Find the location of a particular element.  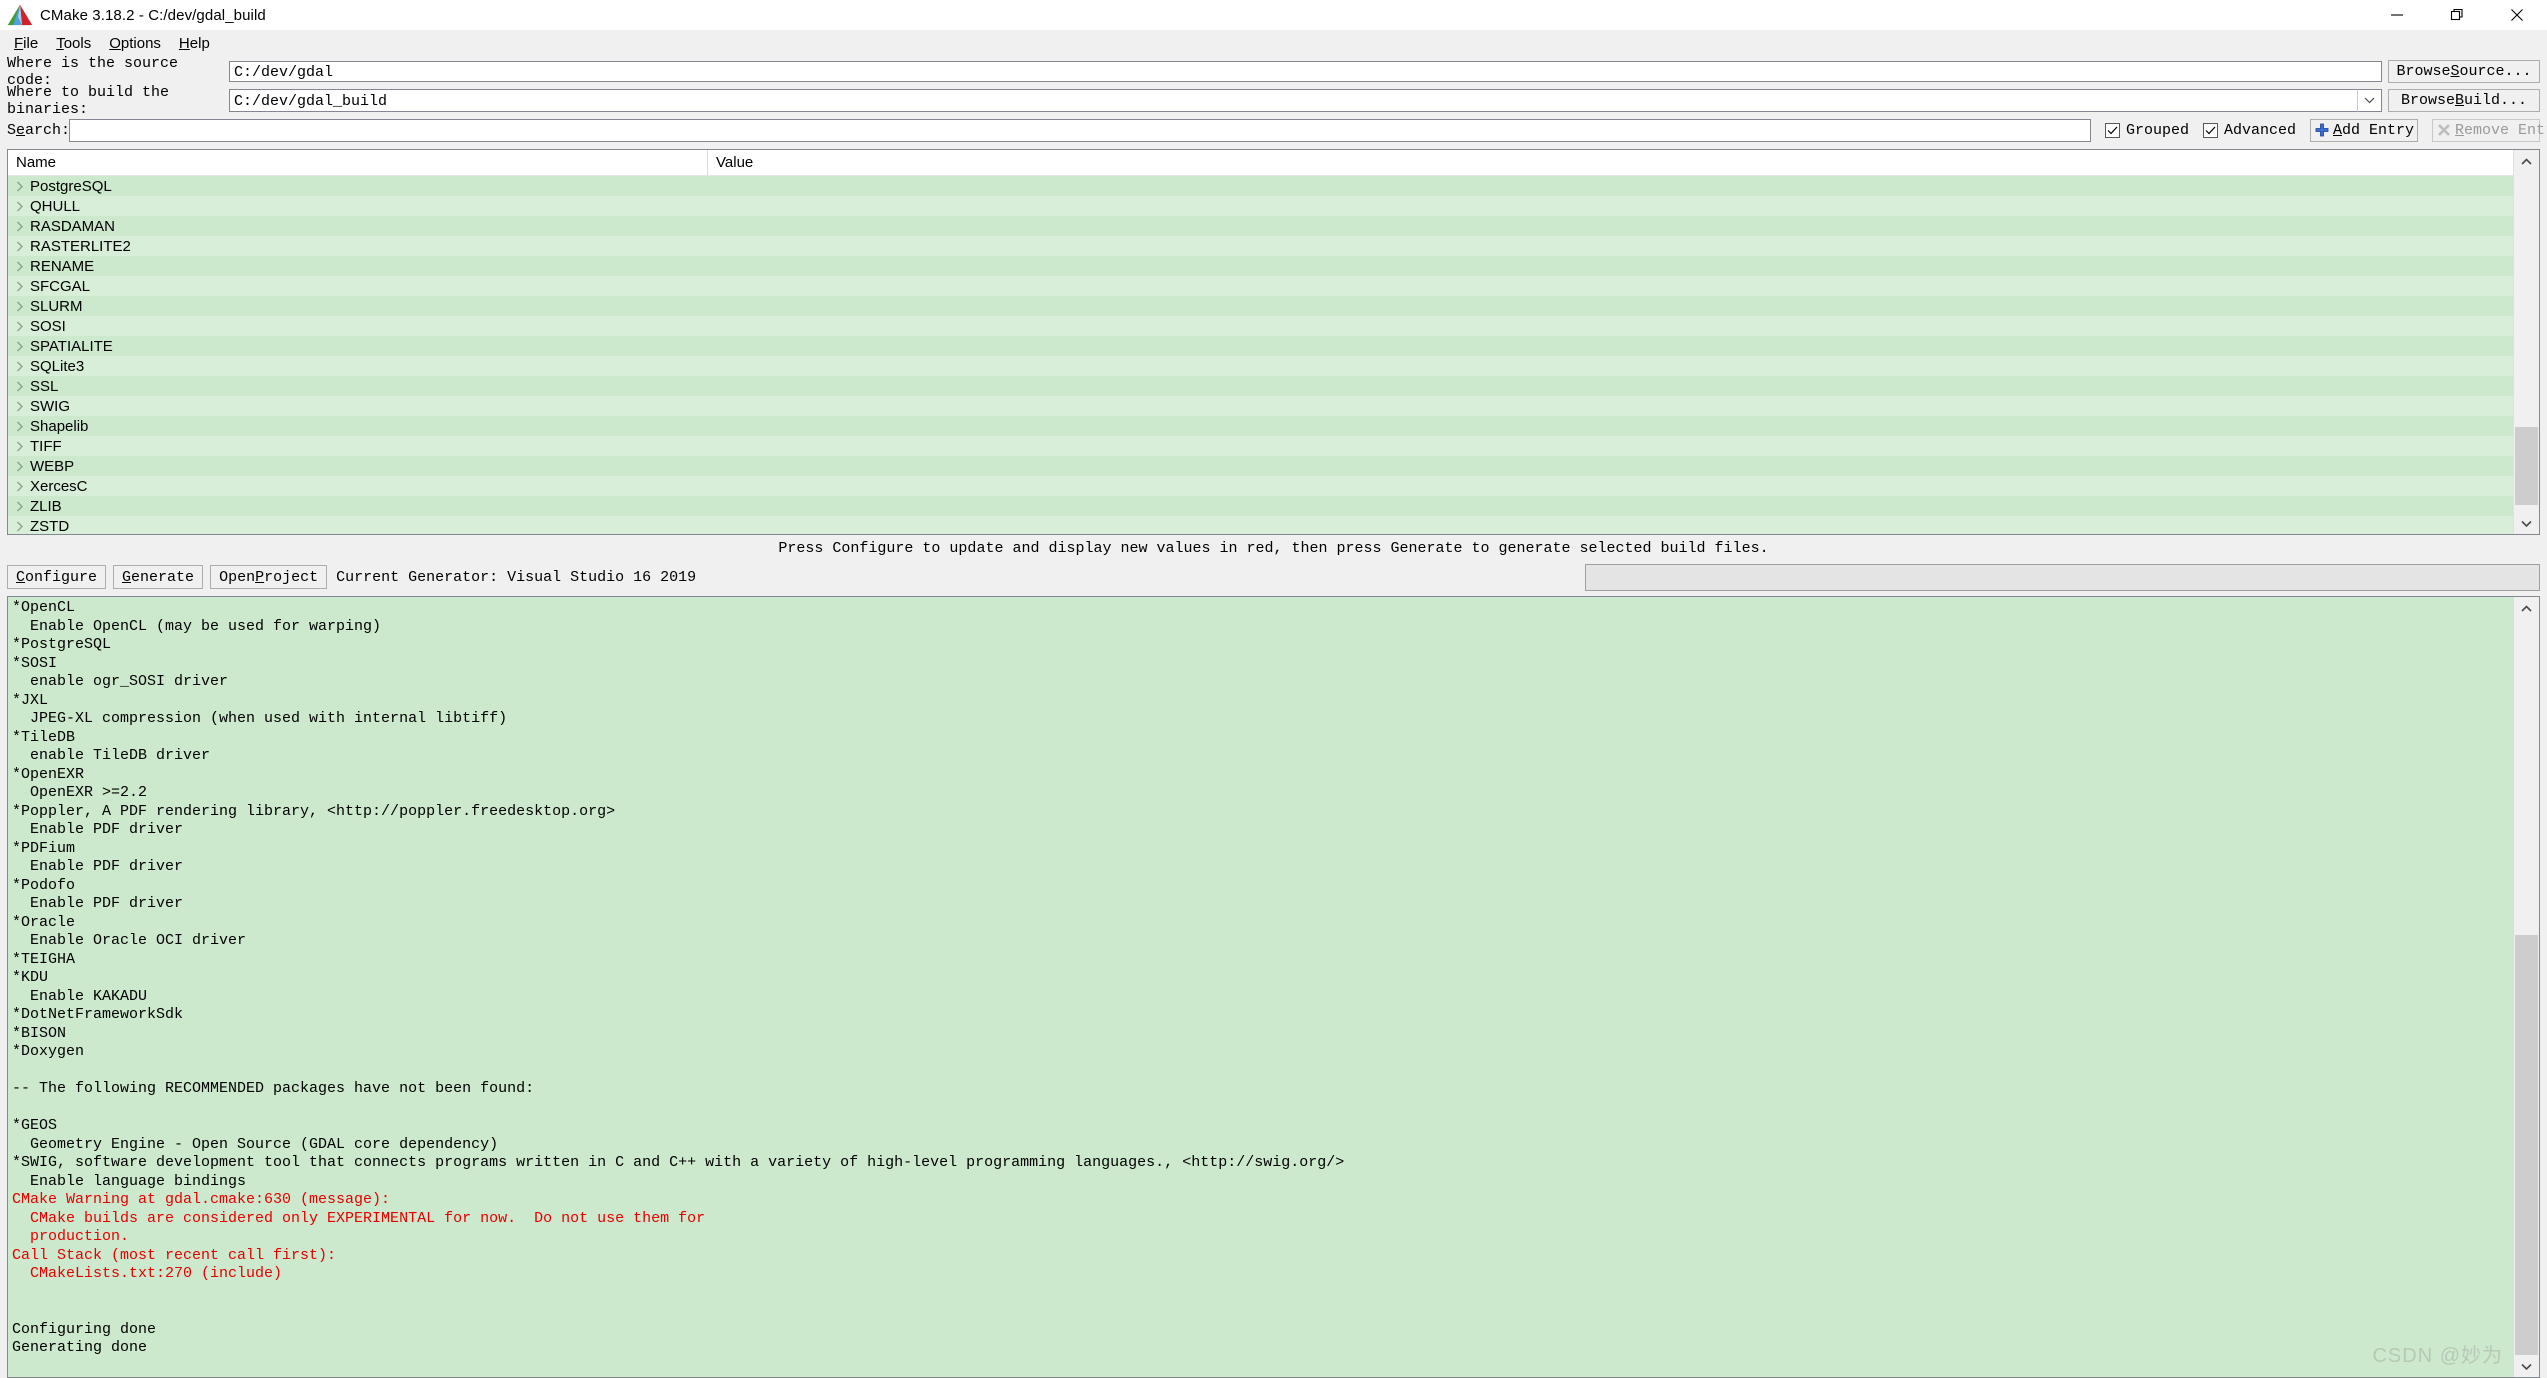

search-input is located at coordinates (1080, 130).